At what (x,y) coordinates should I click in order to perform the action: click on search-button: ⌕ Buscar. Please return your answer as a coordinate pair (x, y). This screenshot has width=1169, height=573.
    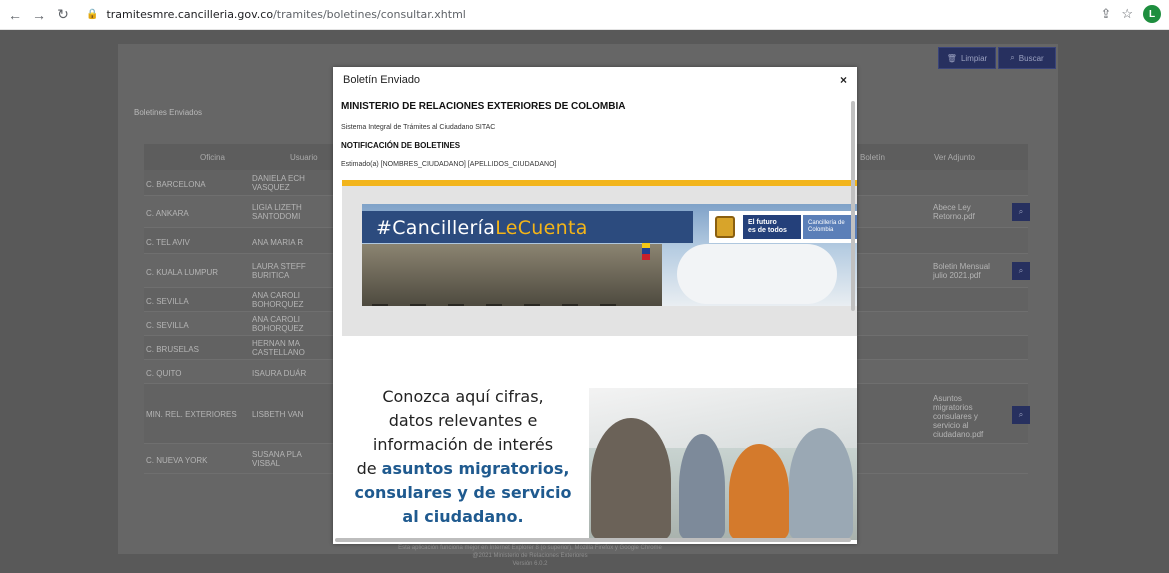
    Looking at the image, I should click on (1027, 58).